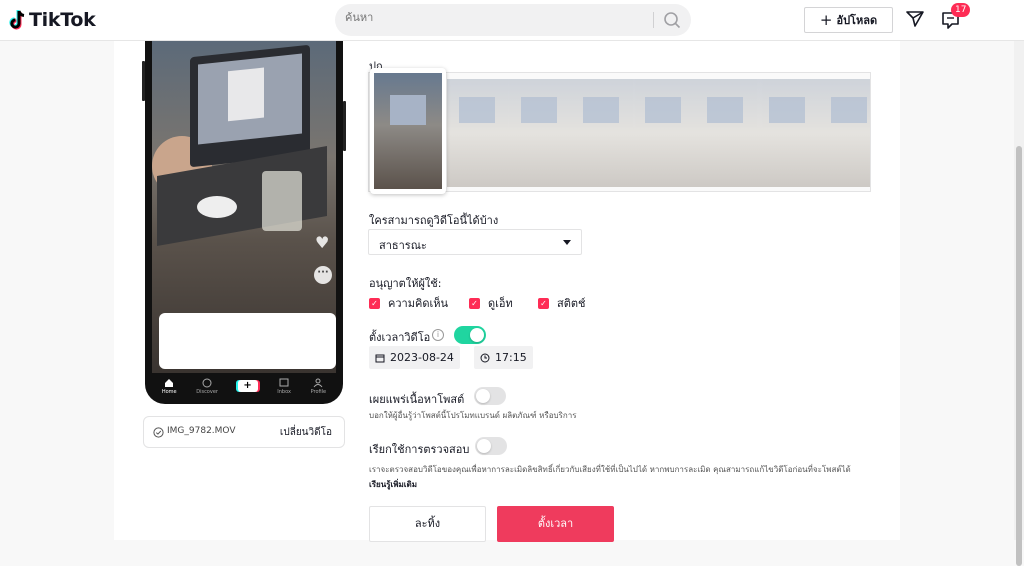  What do you see at coordinates (201, 431) in the screenshot?
I see `file-name: IMG_9782.MOV` at bounding box center [201, 431].